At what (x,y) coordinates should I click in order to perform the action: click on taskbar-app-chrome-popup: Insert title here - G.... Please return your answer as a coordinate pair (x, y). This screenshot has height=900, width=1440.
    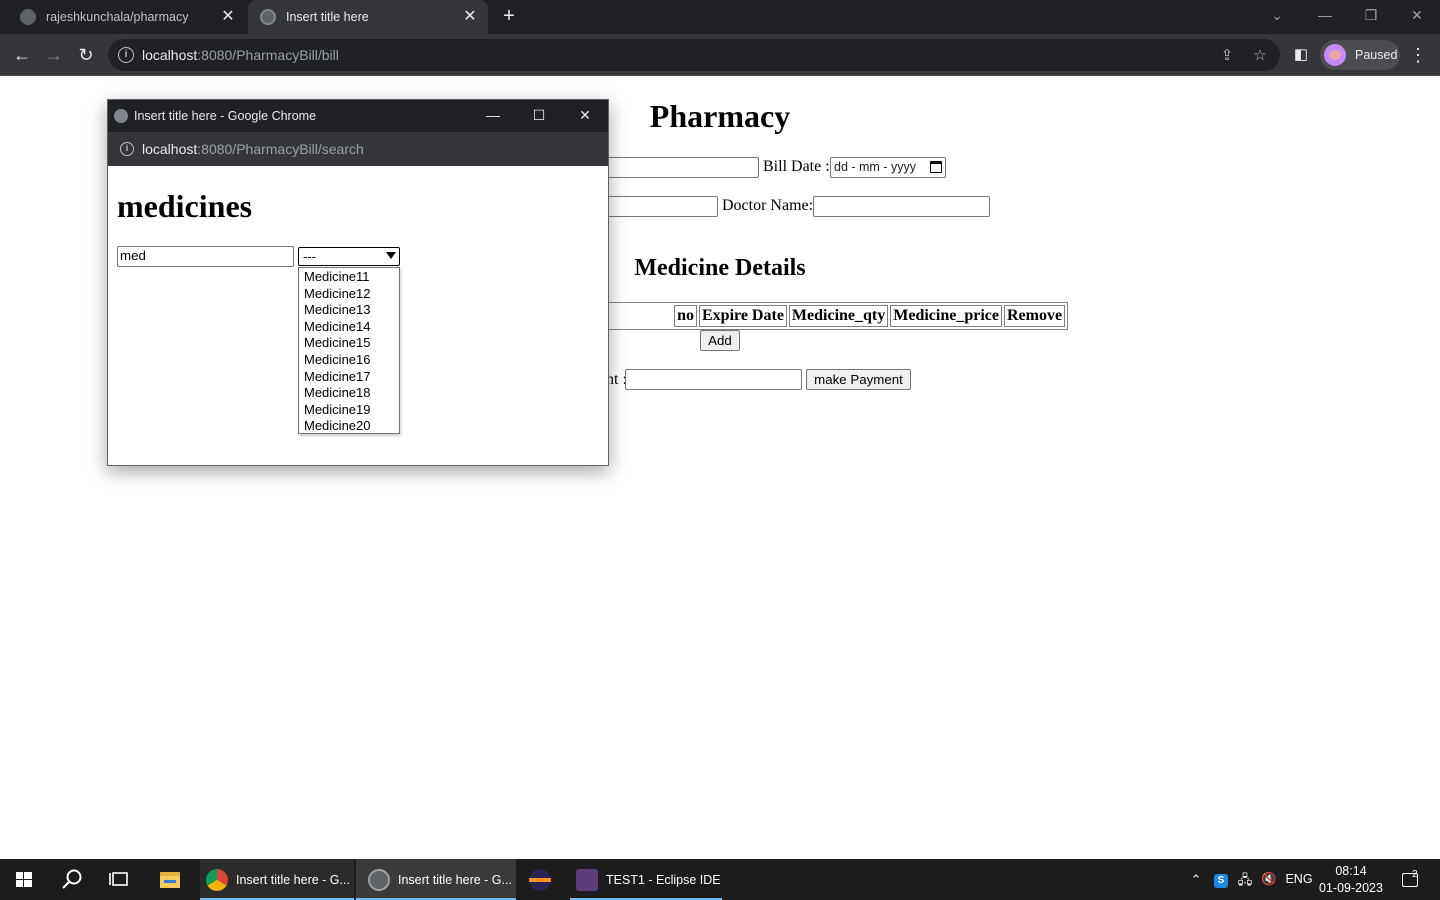
    Looking at the image, I should click on (436, 879).